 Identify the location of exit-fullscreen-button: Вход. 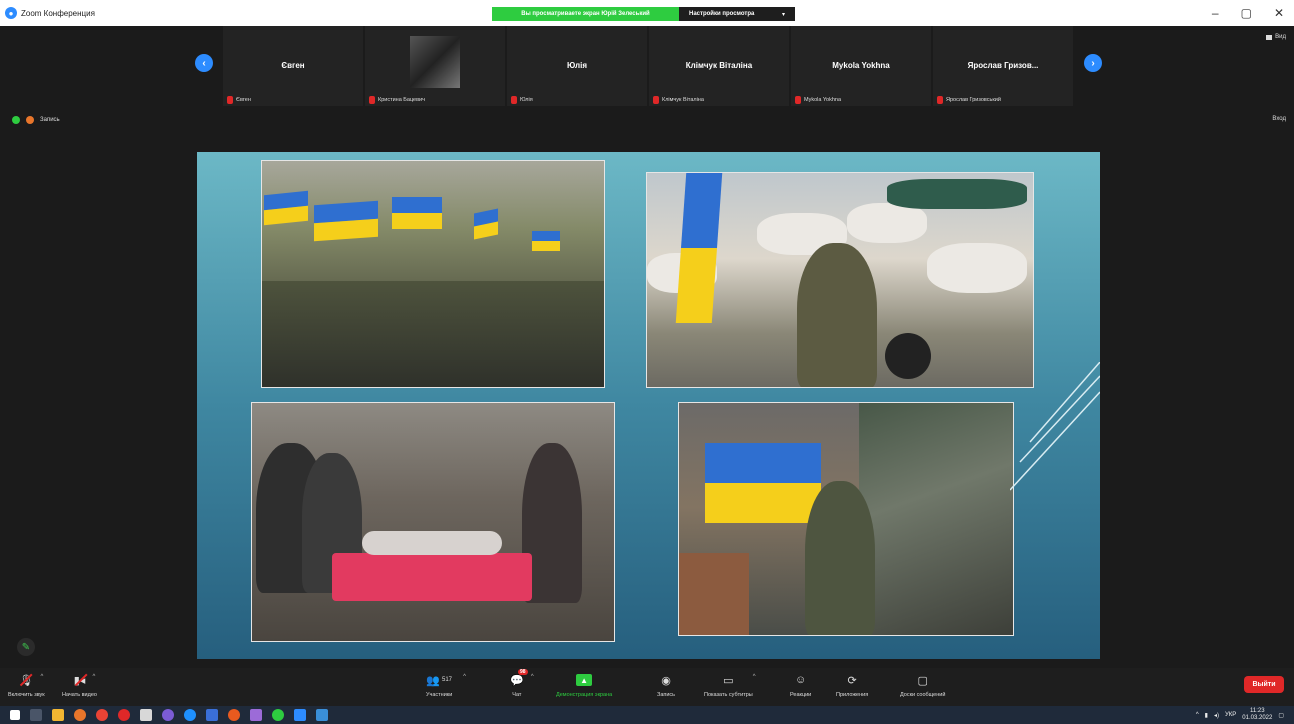
(1279, 119).